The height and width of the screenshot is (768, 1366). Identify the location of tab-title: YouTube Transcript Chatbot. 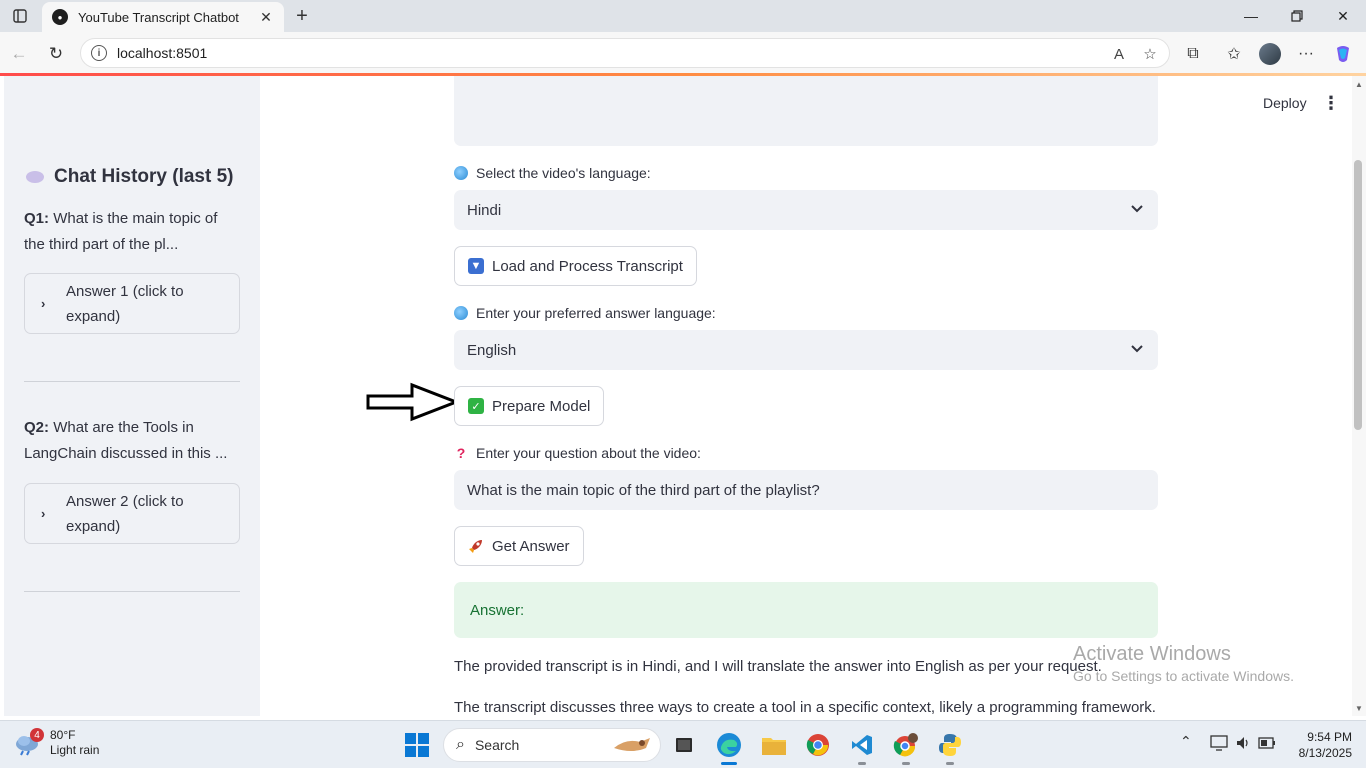
(158, 17).